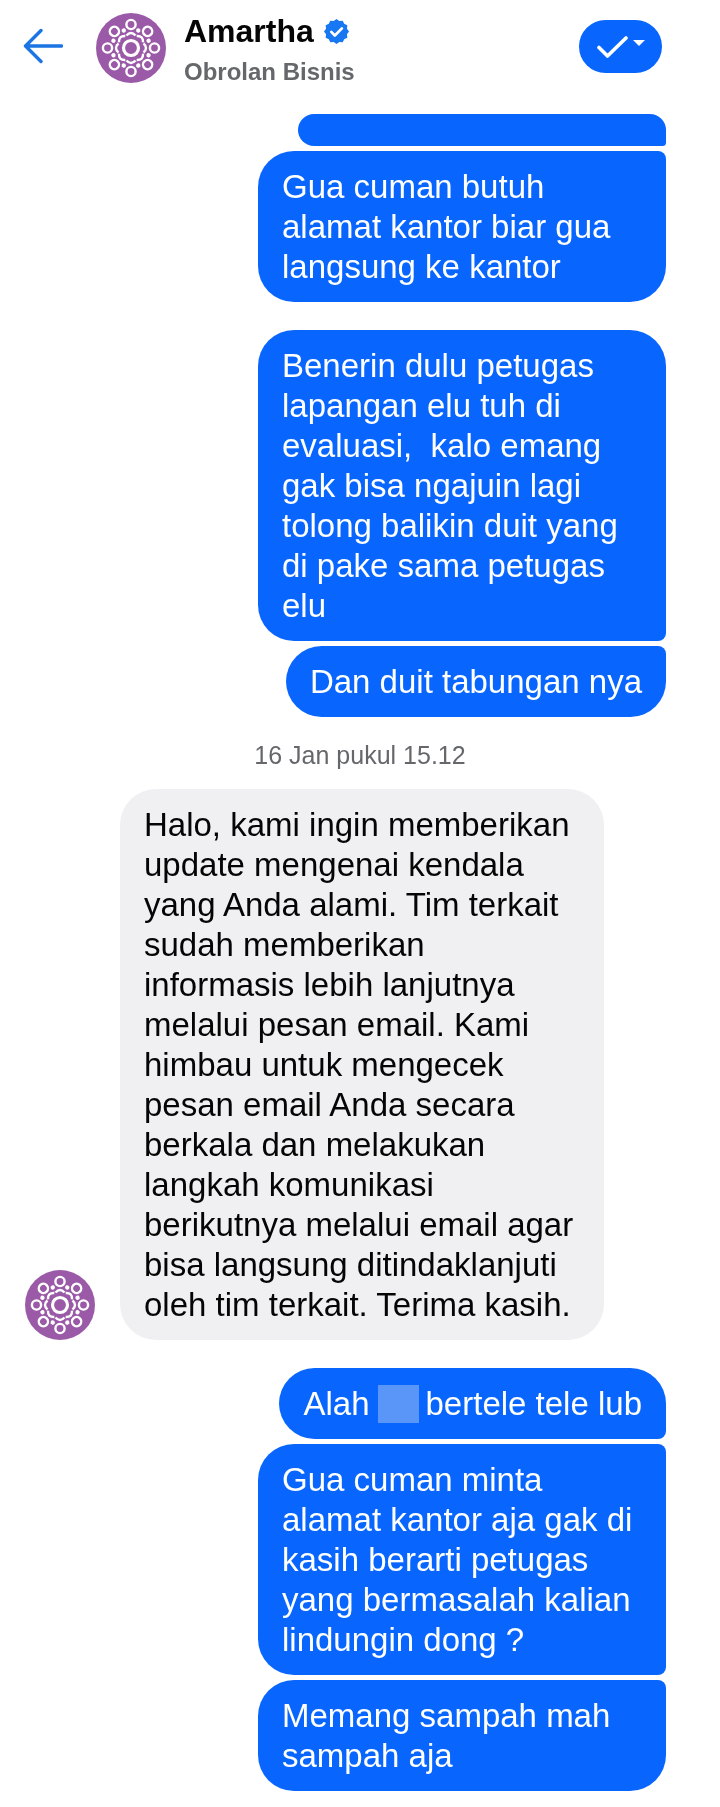 Image resolution: width=720 pixels, height=1807 pixels. What do you see at coordinates (43, 46) in the screenshot?
I see `back-icon` at bounding box center [43, 46].